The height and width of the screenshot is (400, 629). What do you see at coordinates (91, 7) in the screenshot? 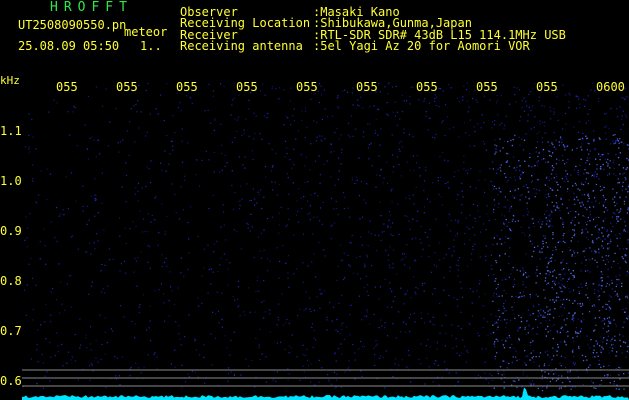
I see `app-title: HROFFT` at bounding box center [91, 7].